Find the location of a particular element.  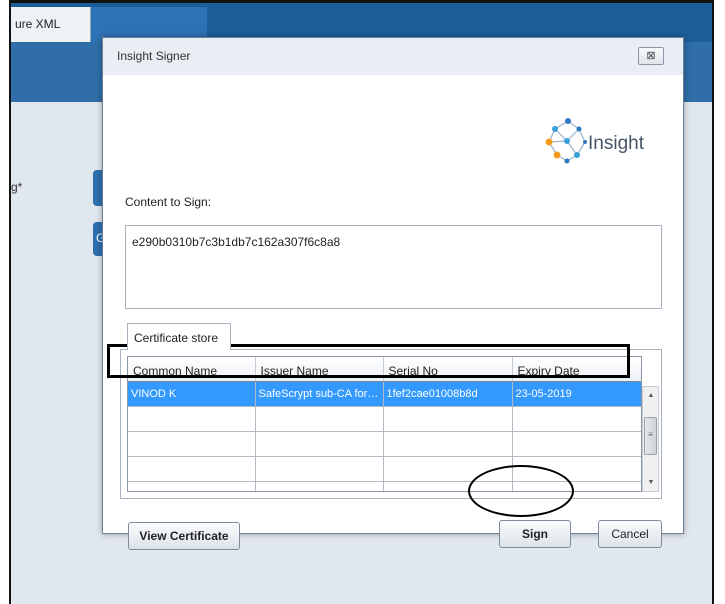

table-cell: 1fef2cae01008b8d is located at coordinates (448, 394).